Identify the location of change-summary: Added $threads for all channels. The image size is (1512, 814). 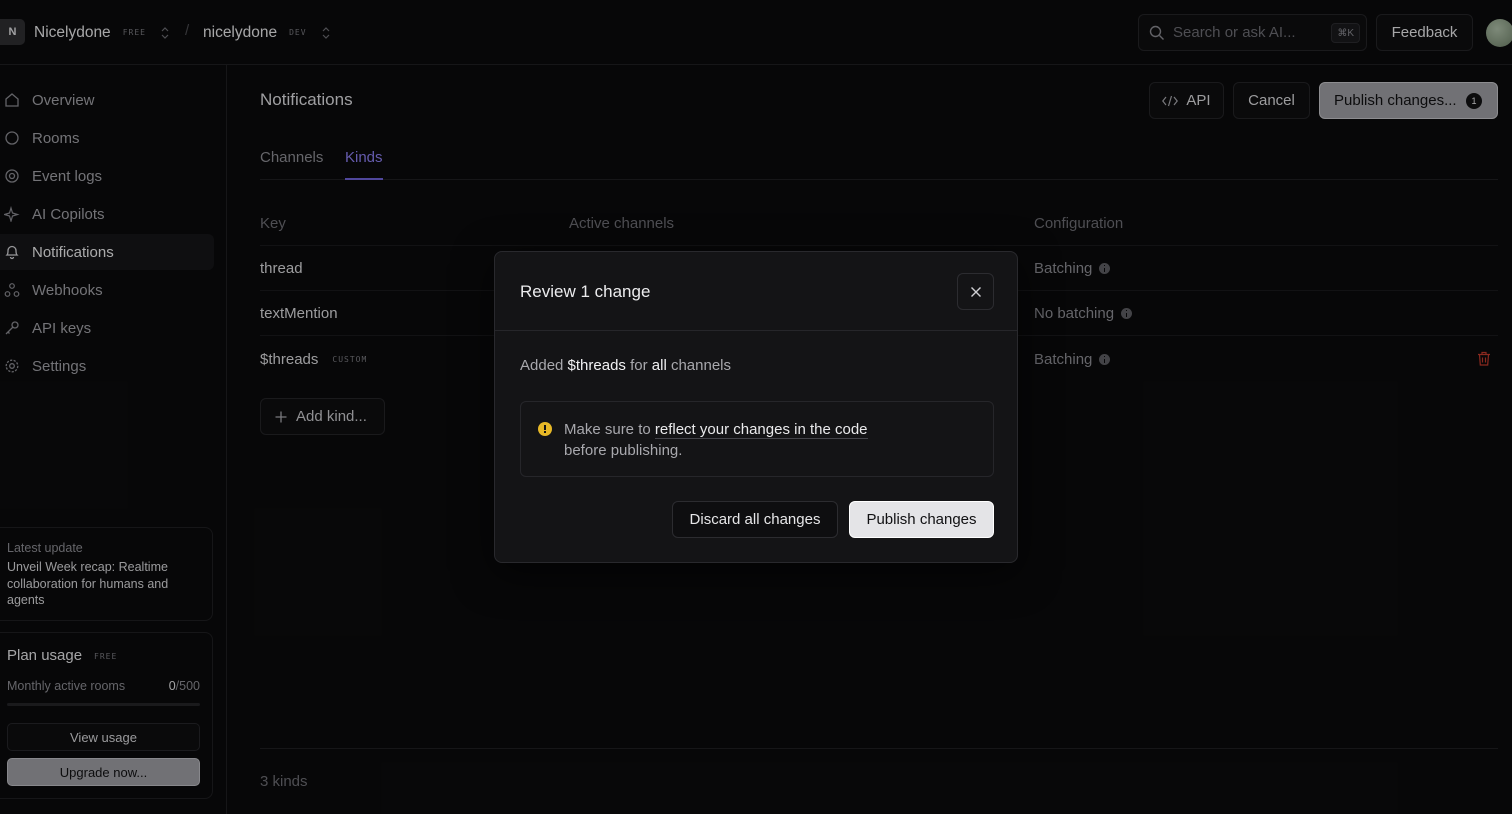
(625, 365).